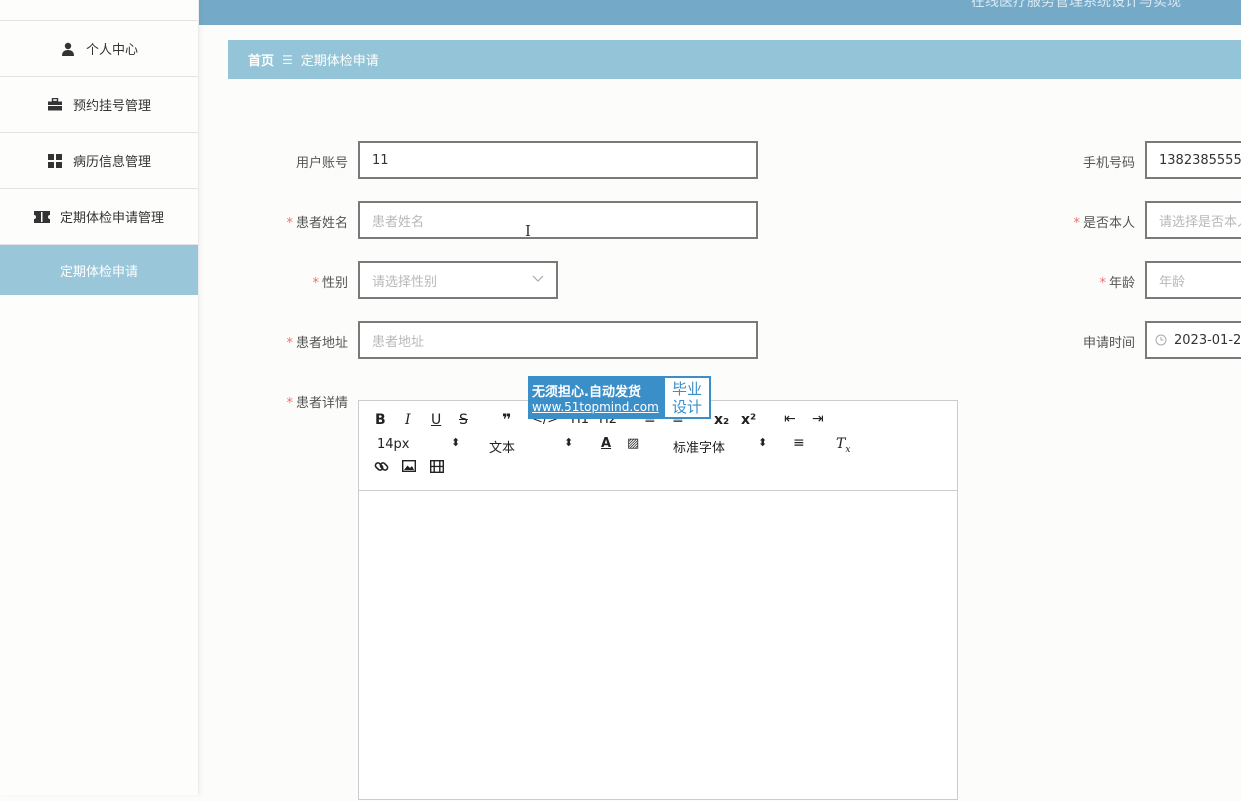 This screenshot has width=1241, height=801. Describe the element at coordinates (1076, 5) in the screenshot. I see `header-title: 在线医疗服务管理系统设计与实现` at that location.